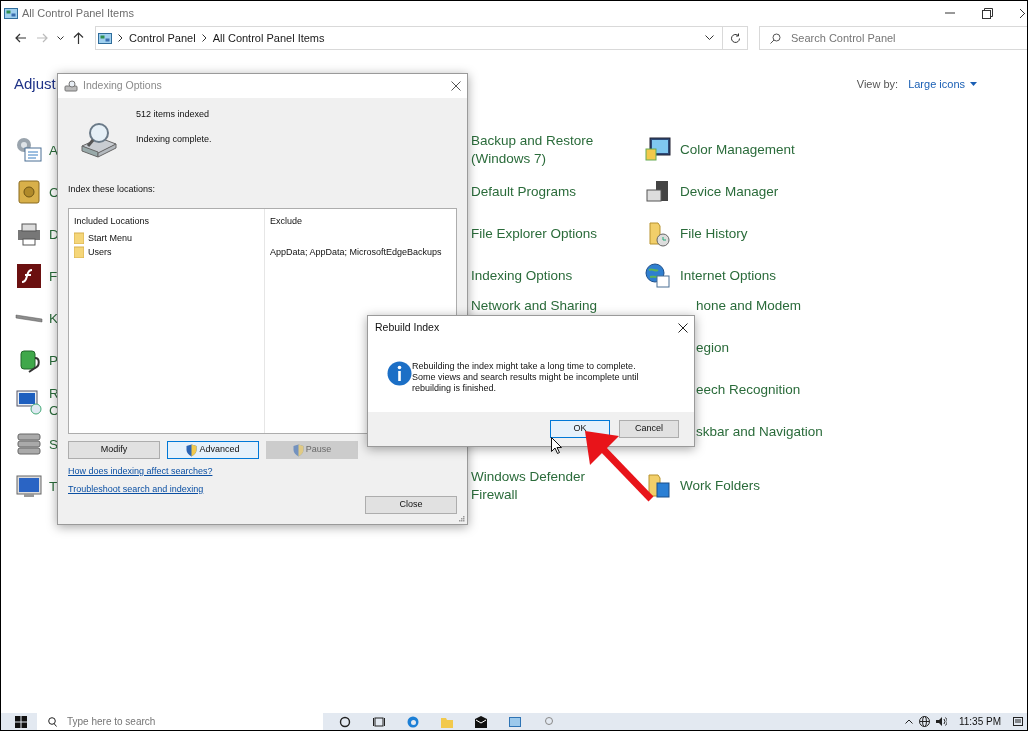  Describe the element at coordinates (286, 221) in the screenshot. I see `column-header: Exclude` at that location.